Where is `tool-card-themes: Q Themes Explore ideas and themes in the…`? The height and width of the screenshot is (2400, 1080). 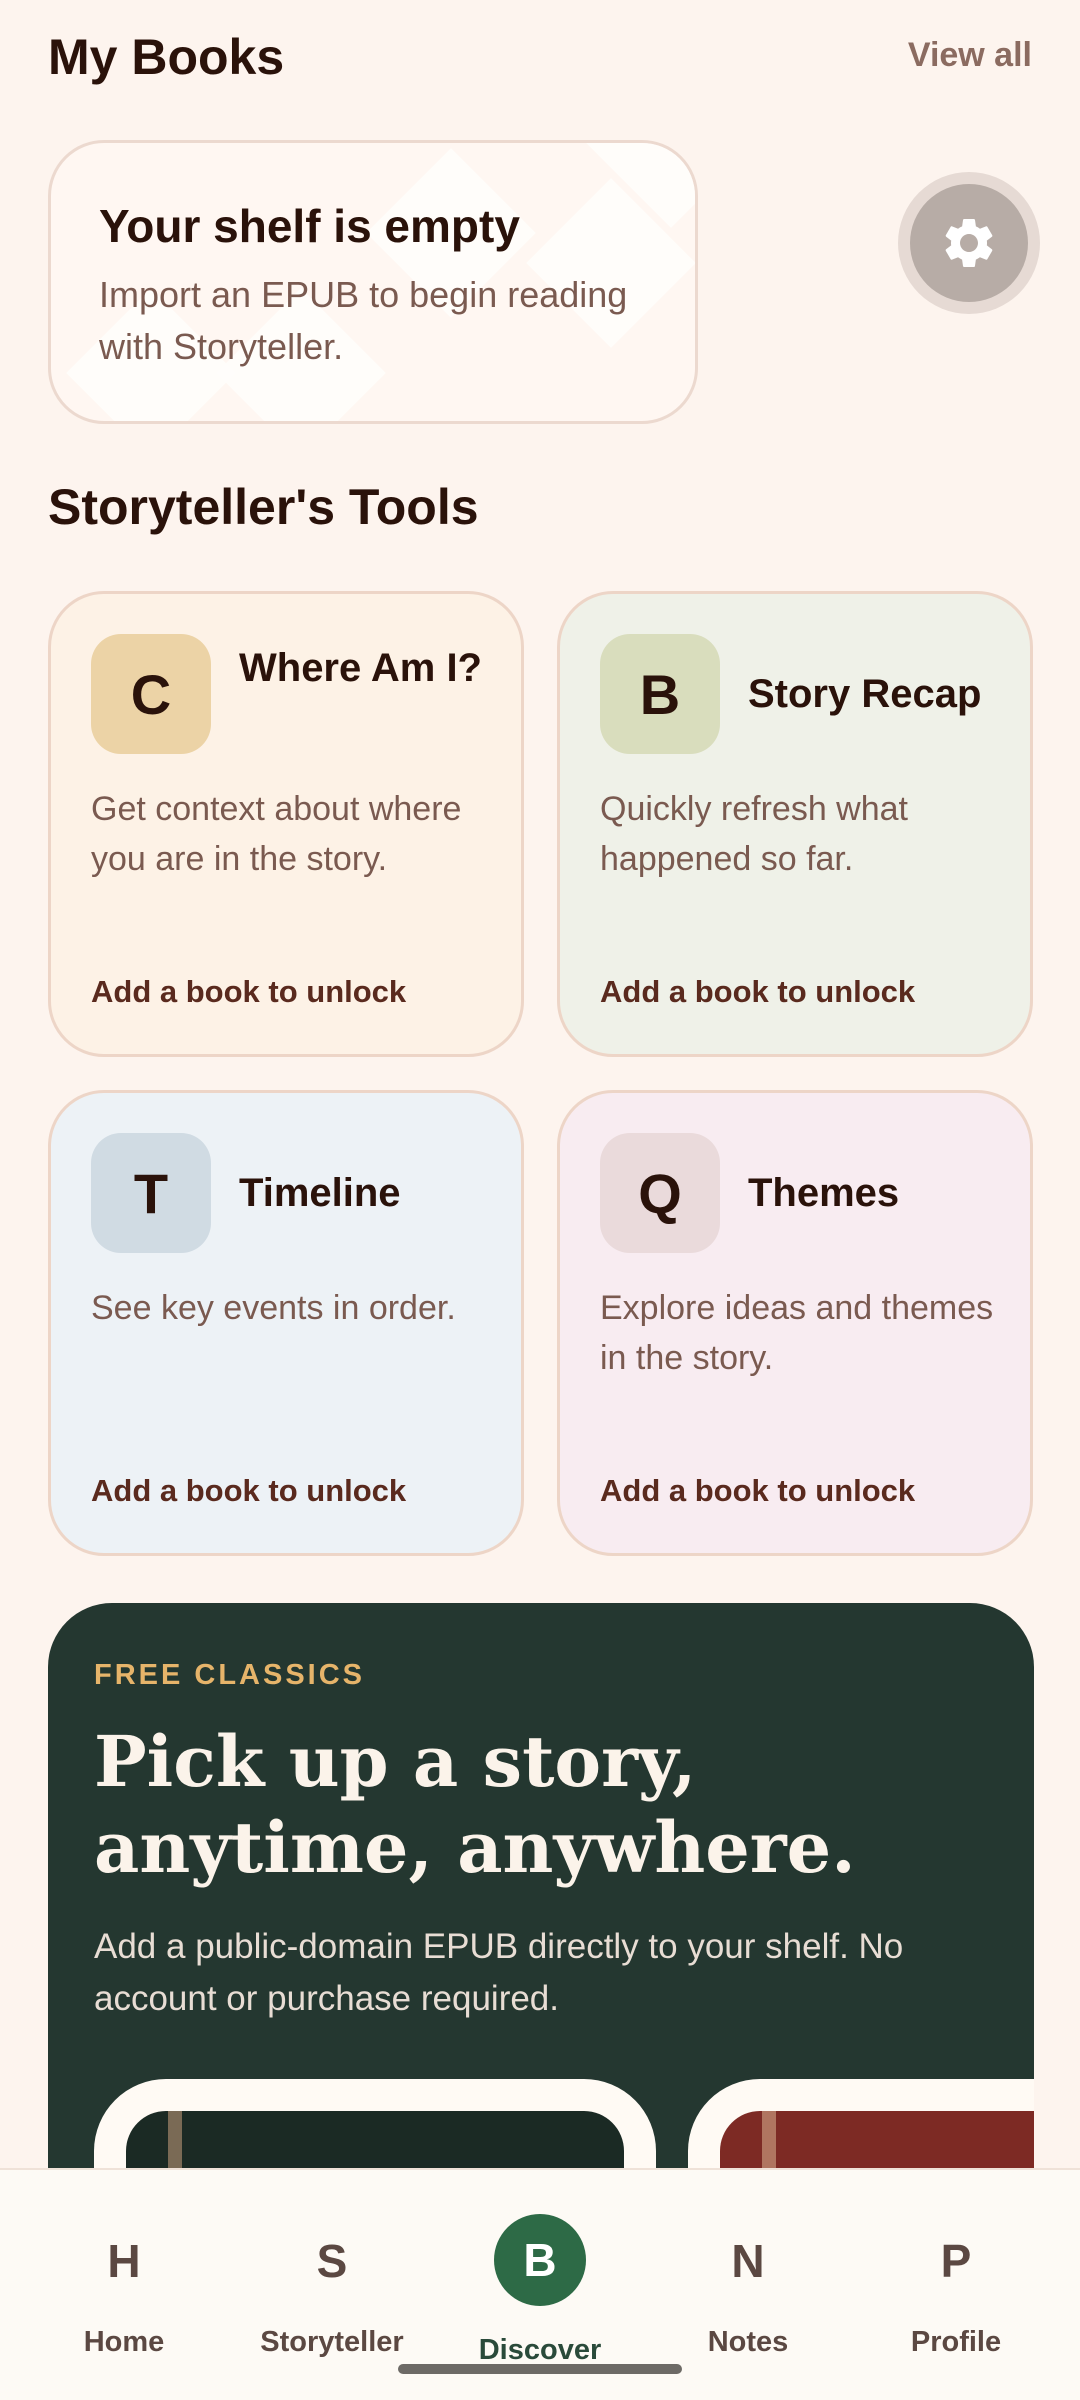
tool-card-themes: Q Themes Explore ideas and themes in the… is located at coordinates (795, 1323).